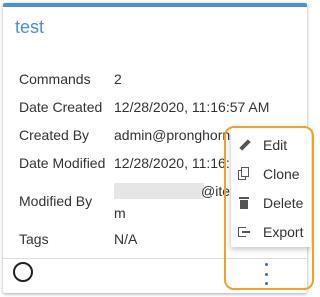  Describe the element at coordinates (55, 79) in the screenshot. I see `commands-label: Commands` at that location.